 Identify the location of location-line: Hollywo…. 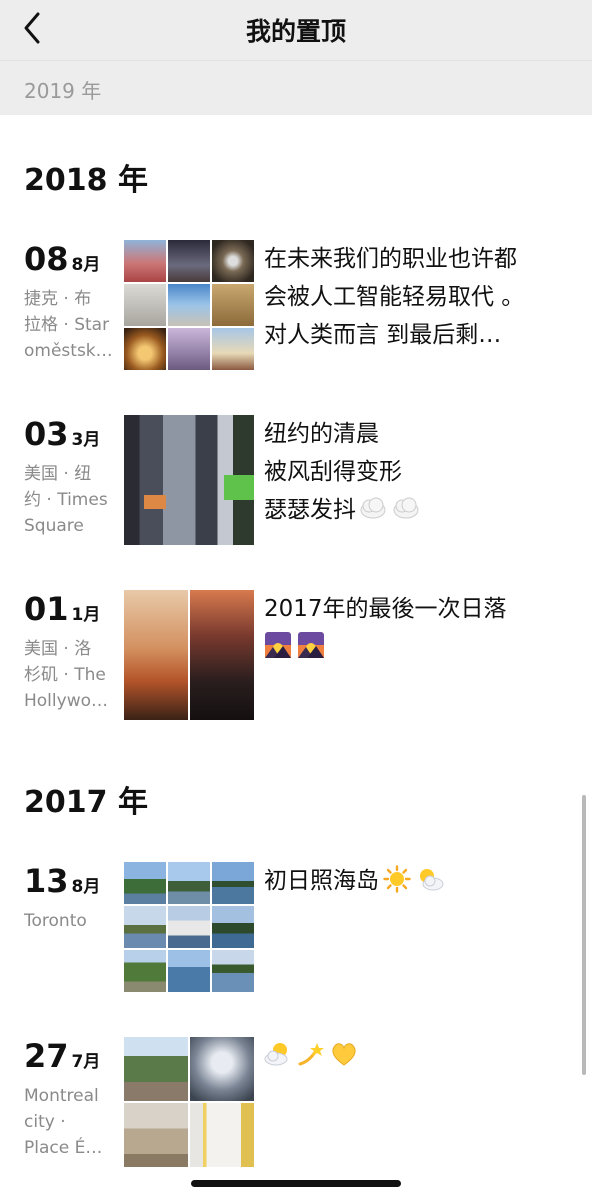
(66, 701).